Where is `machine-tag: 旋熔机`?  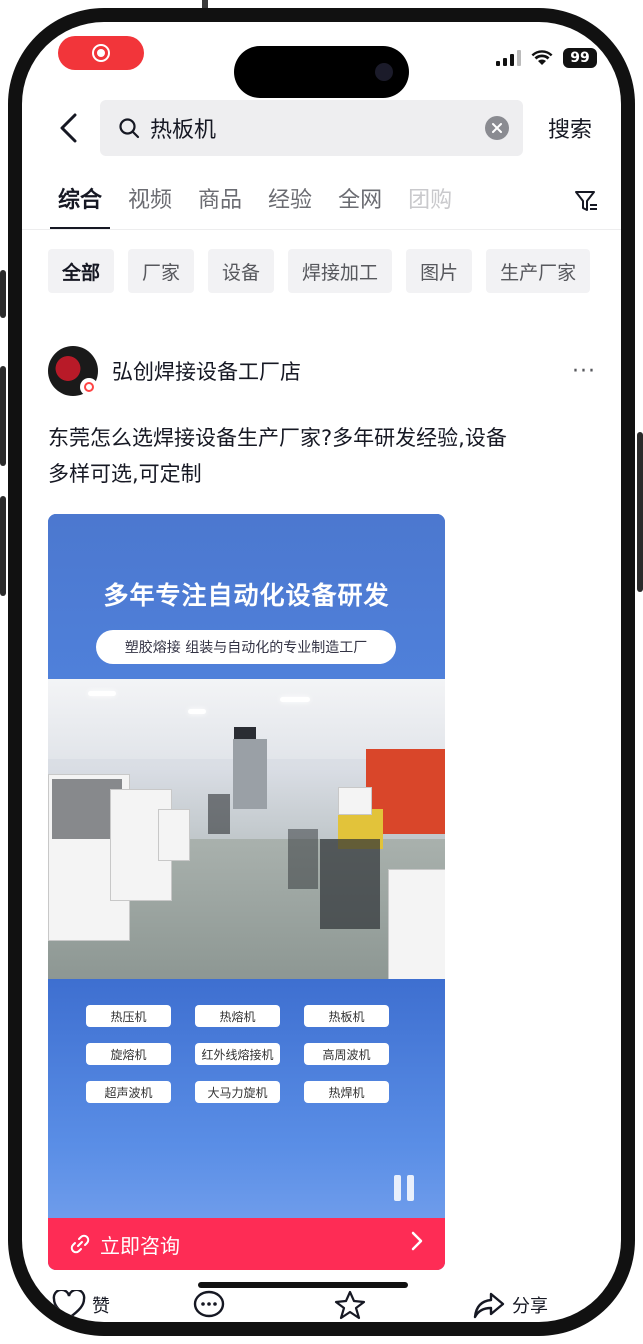
machine-tag: 旋熔机 is located at coordinates (128, 1054).